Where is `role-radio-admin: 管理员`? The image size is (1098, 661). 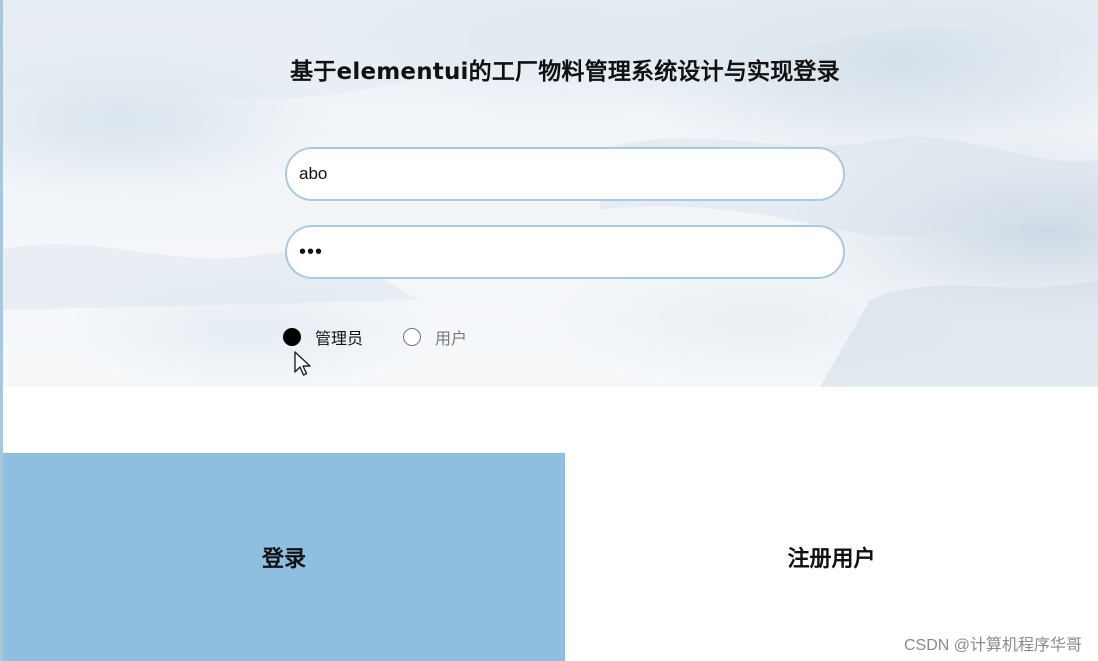 role-radio-admin: 管理员 is located at coordinates (323, 337).